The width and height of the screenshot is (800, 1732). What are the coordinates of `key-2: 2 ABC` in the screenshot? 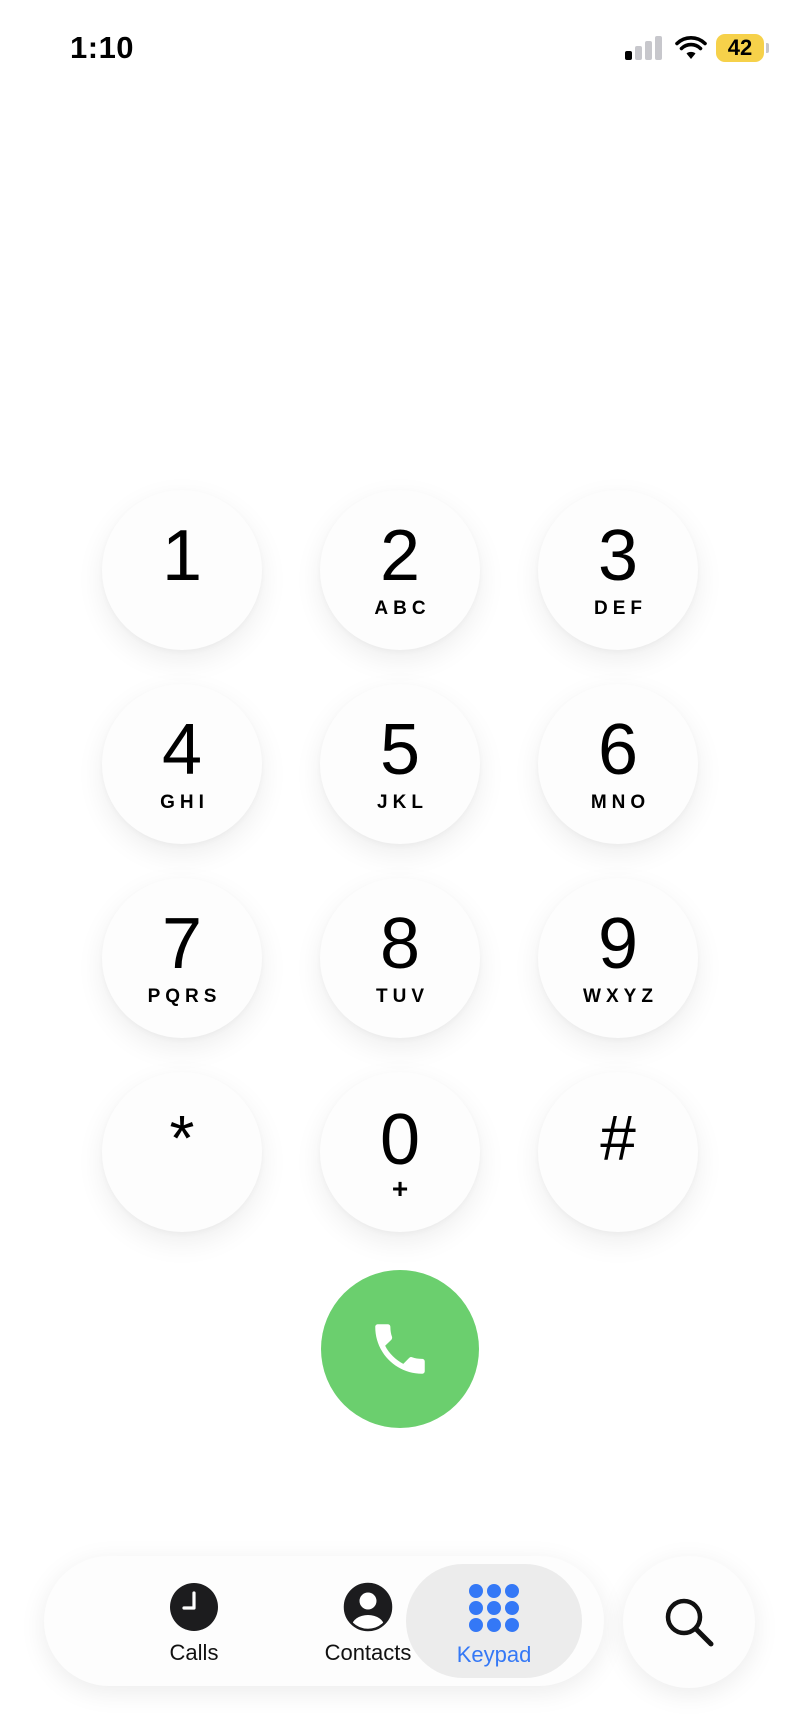 It's located at (400, 570).